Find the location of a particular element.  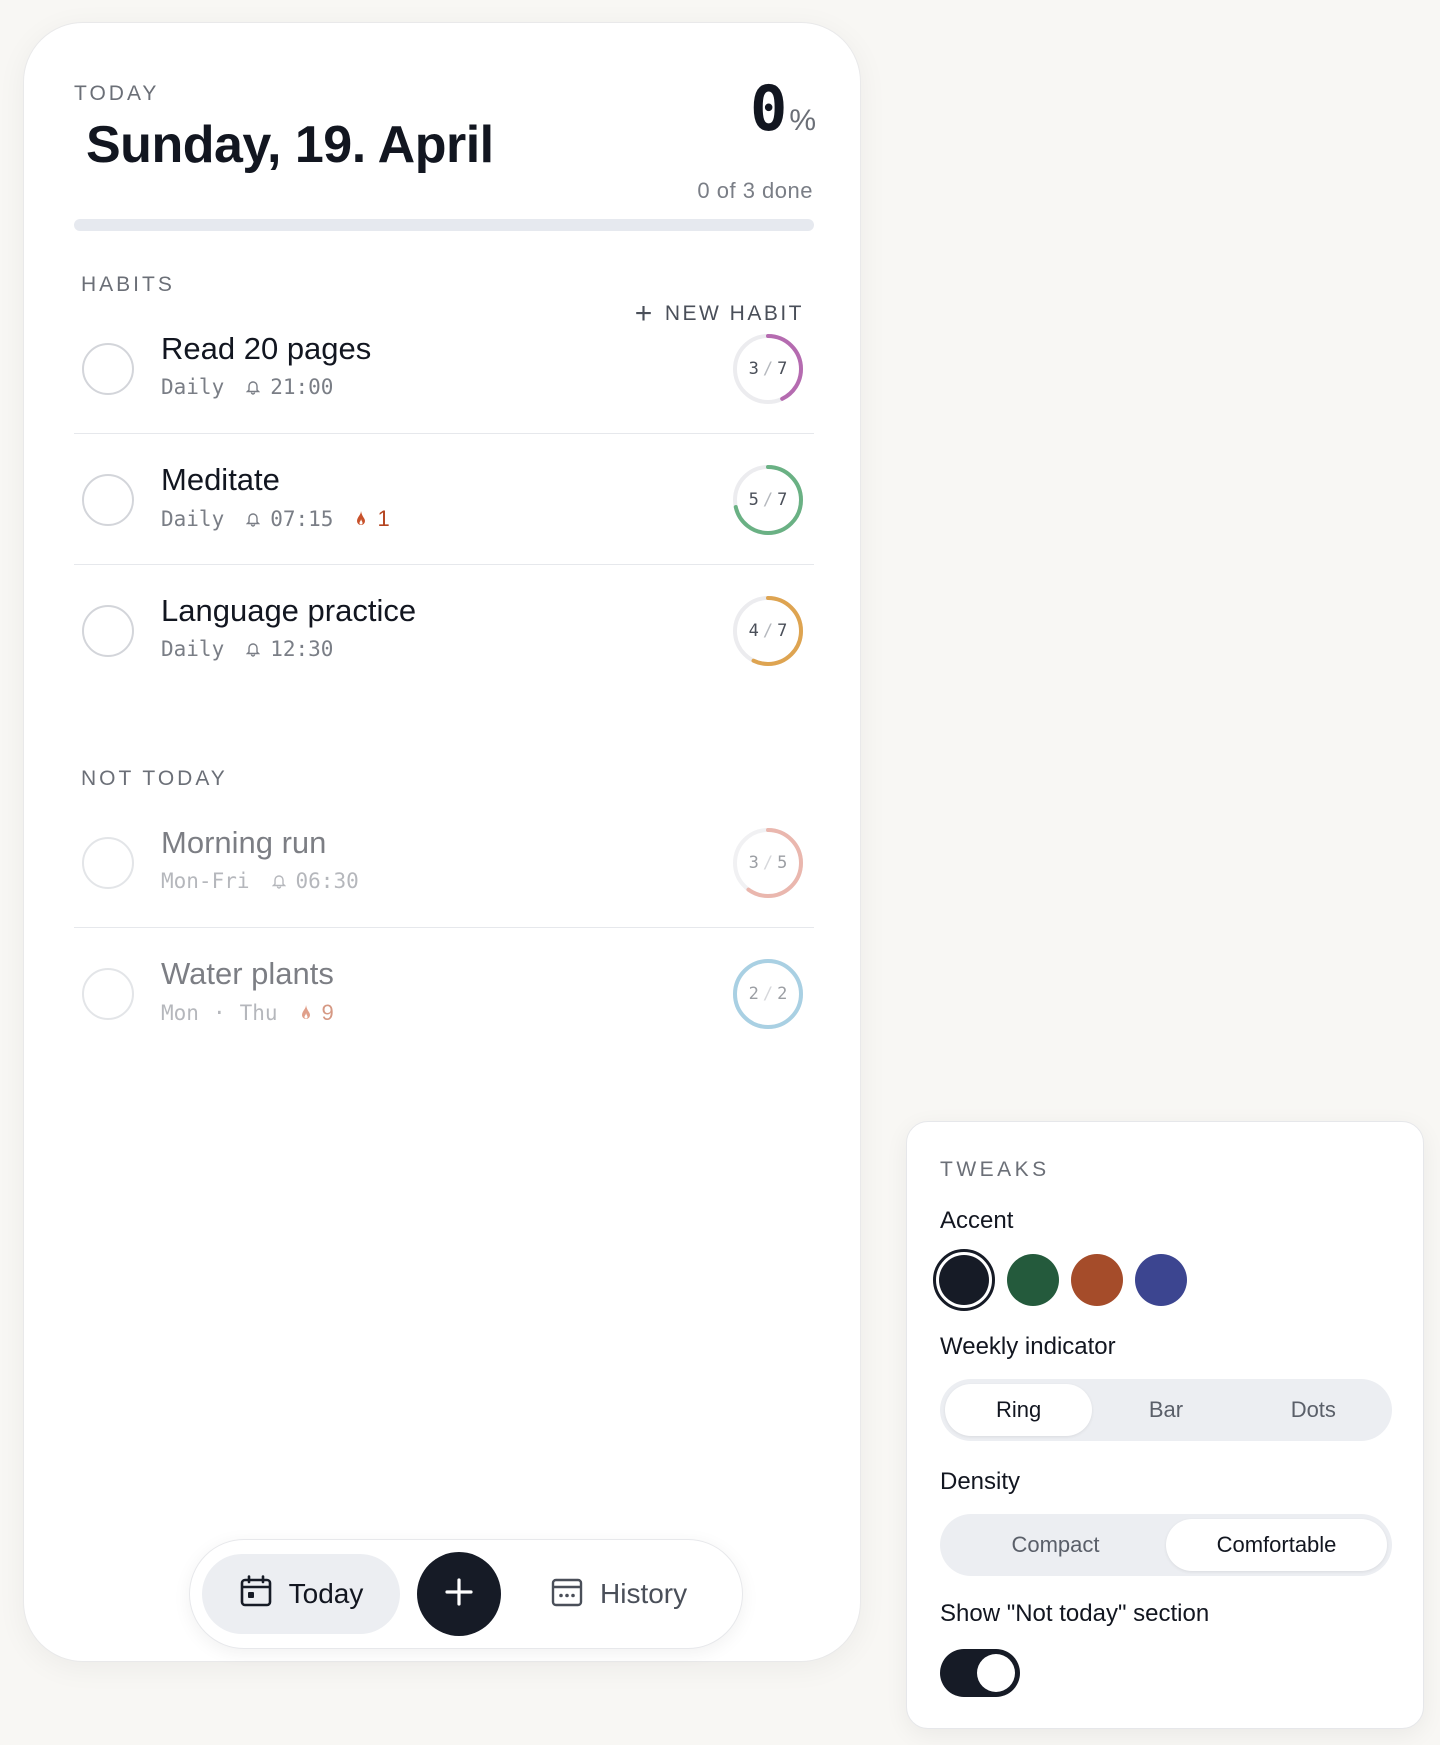

history-calendar-icon is located at coordinates (567, 1594).